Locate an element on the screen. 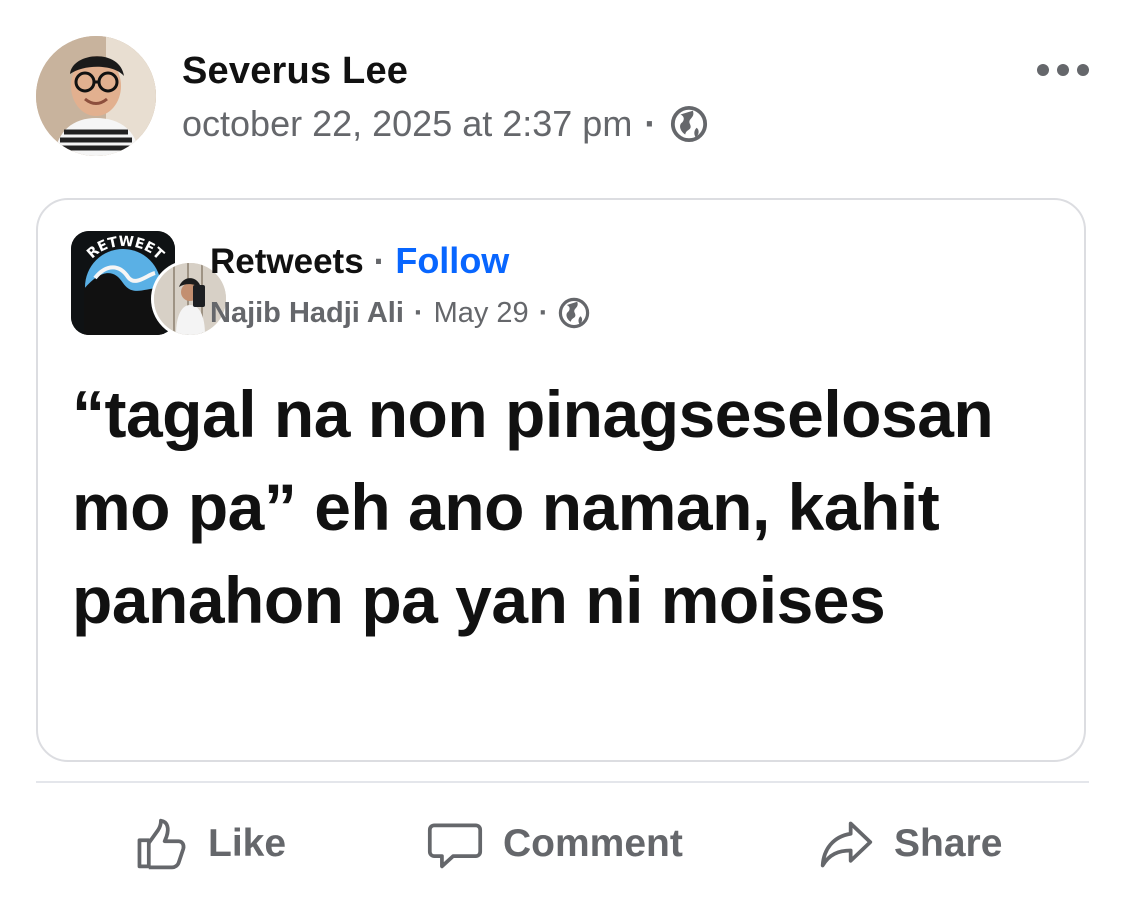 Image resolution: width=1125 pixels, height=902 pixels. post-actions: Like Comment Share is located at coordinates (562, 844).